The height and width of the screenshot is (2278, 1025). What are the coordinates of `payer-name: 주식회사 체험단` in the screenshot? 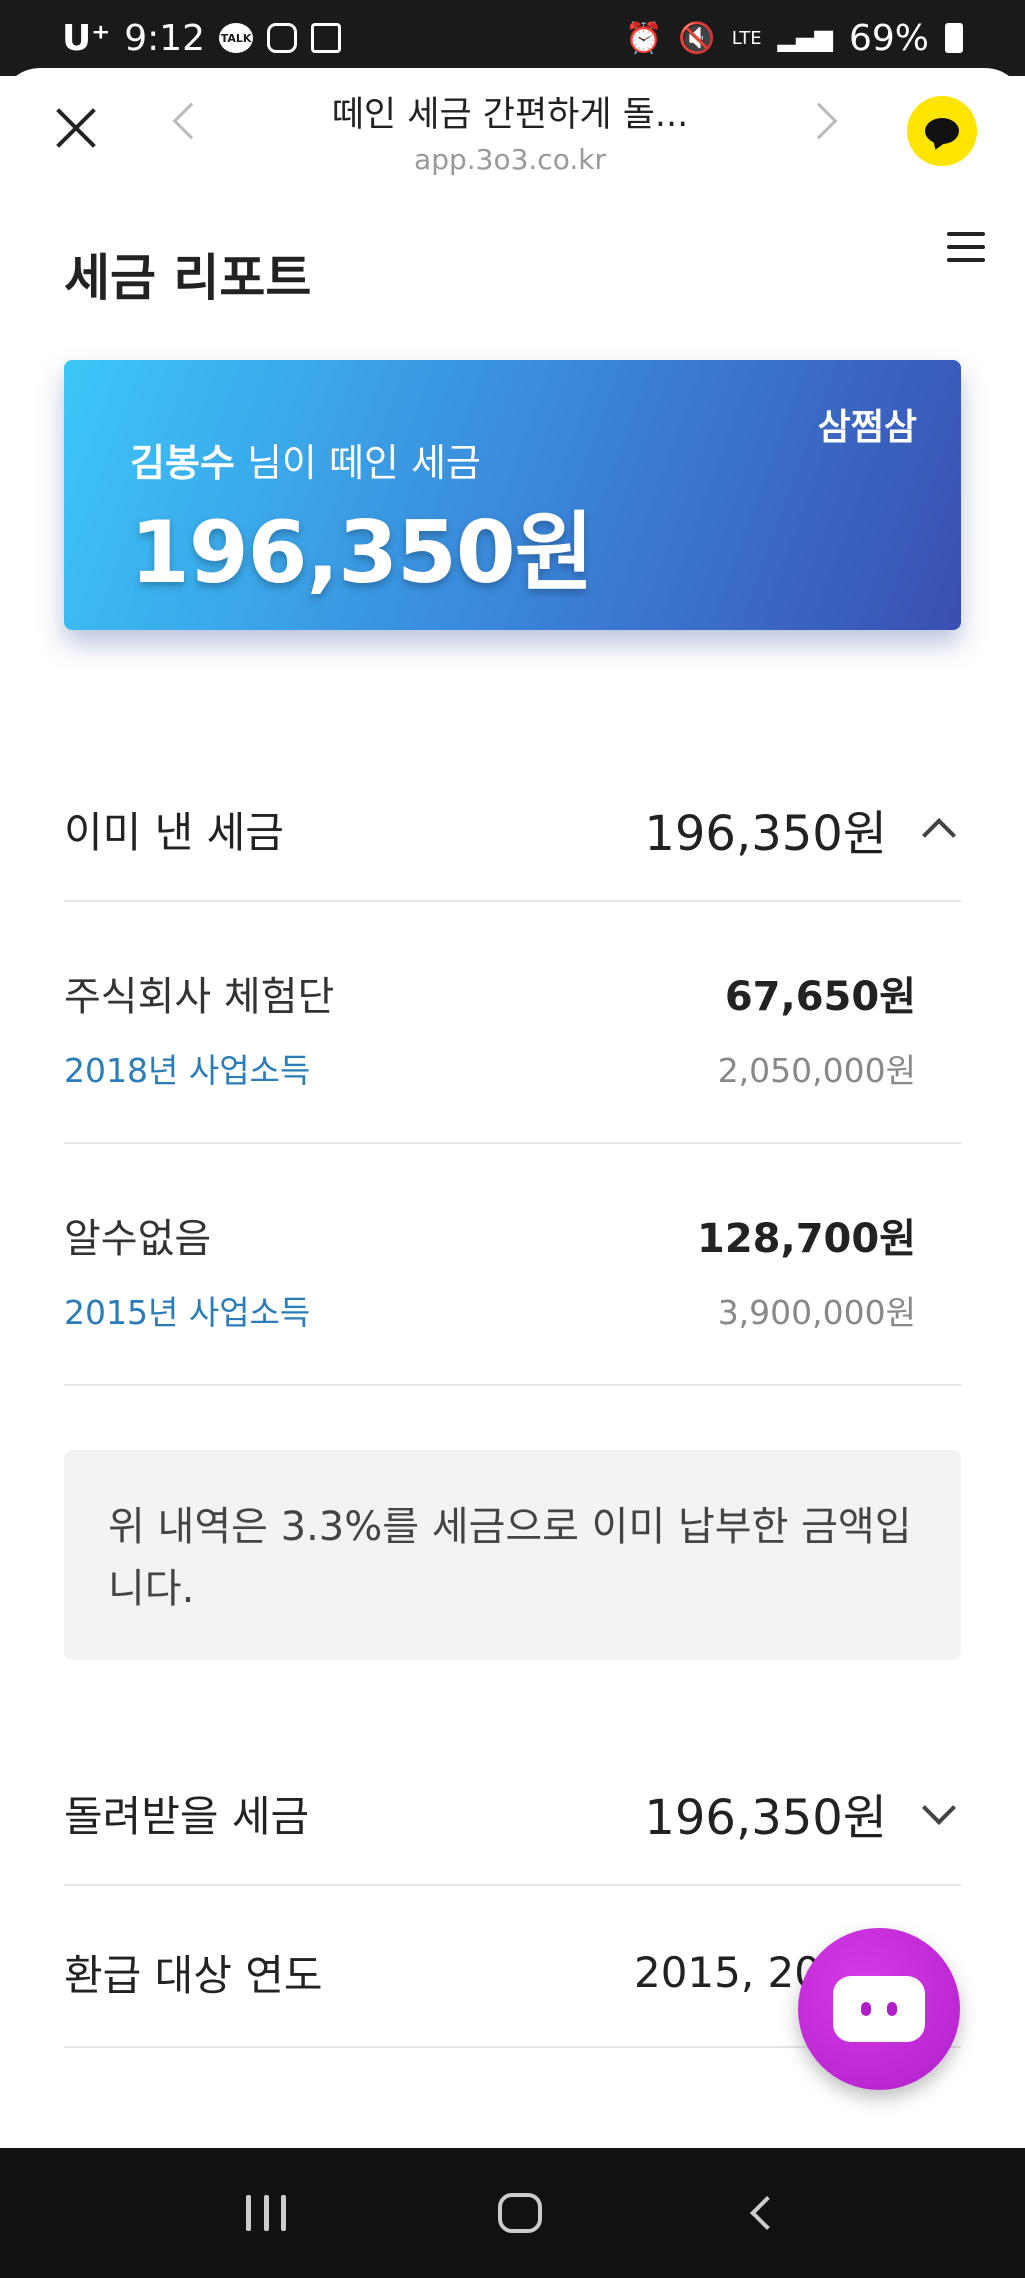 It's located at (199, 997).